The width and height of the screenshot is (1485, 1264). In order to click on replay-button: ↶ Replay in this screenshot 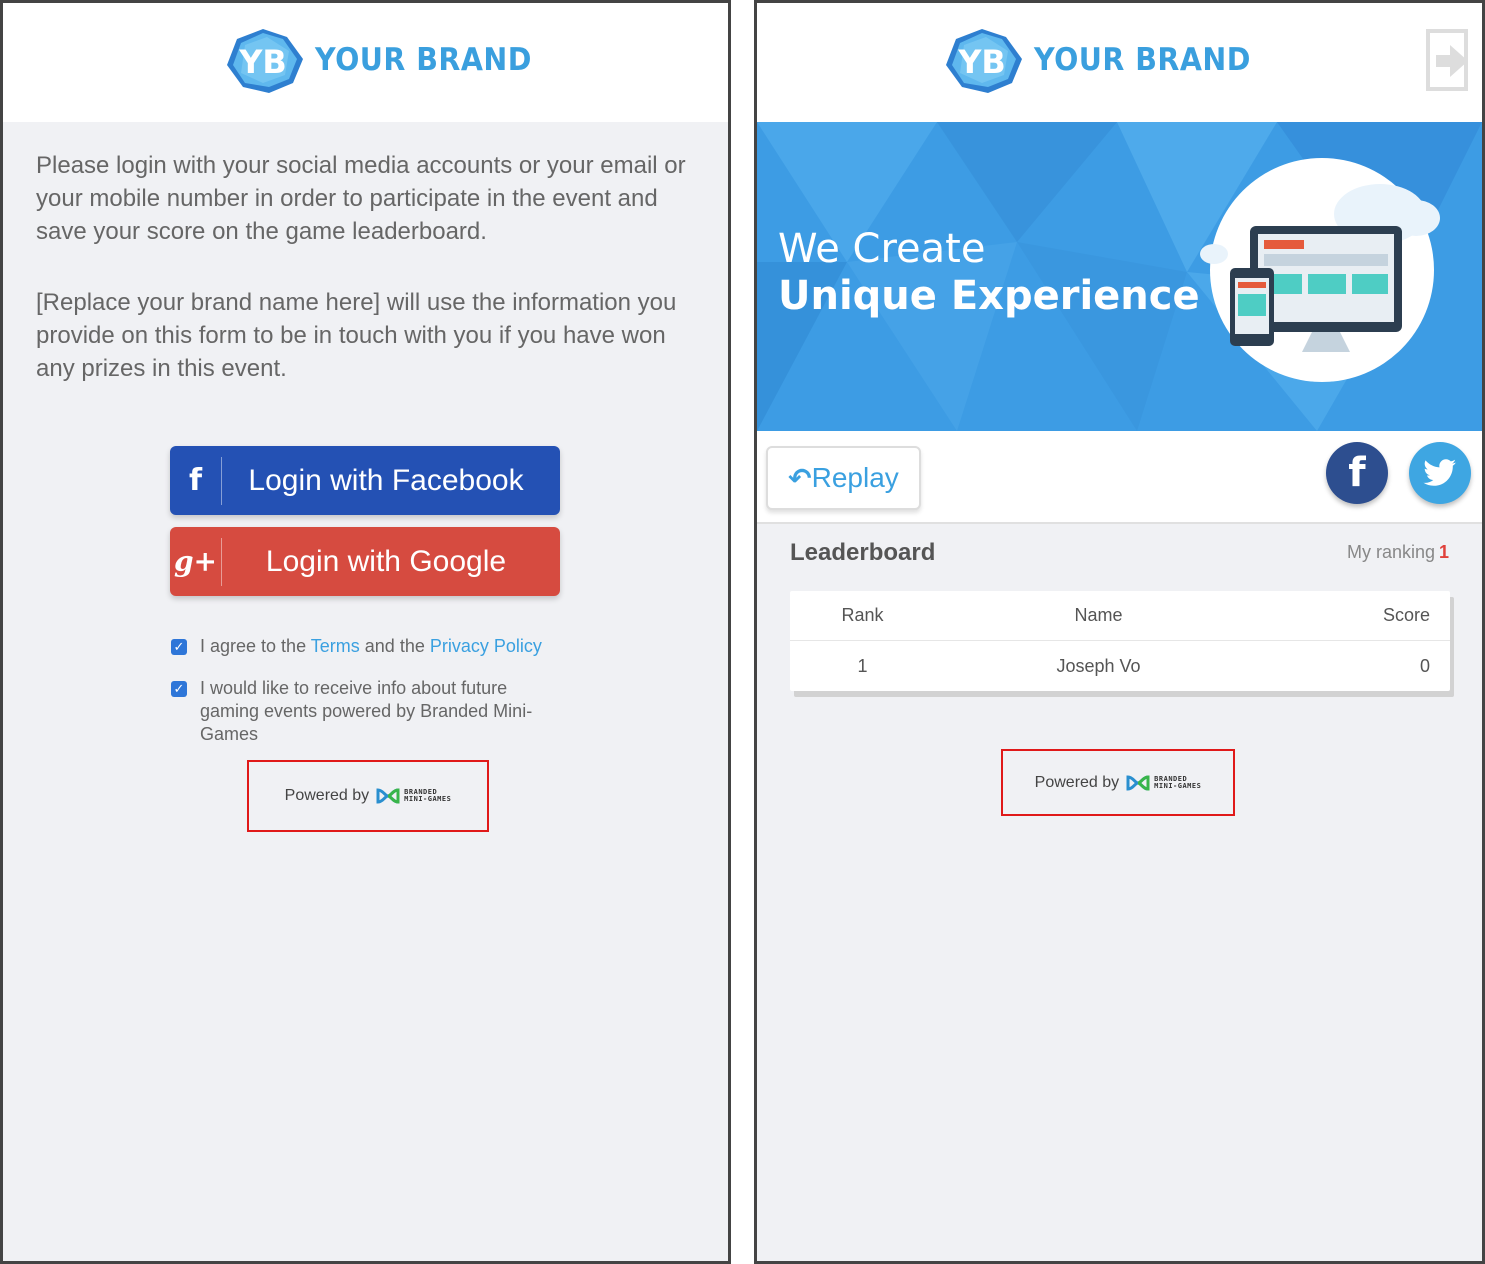, I will do `click(843, 478)`.